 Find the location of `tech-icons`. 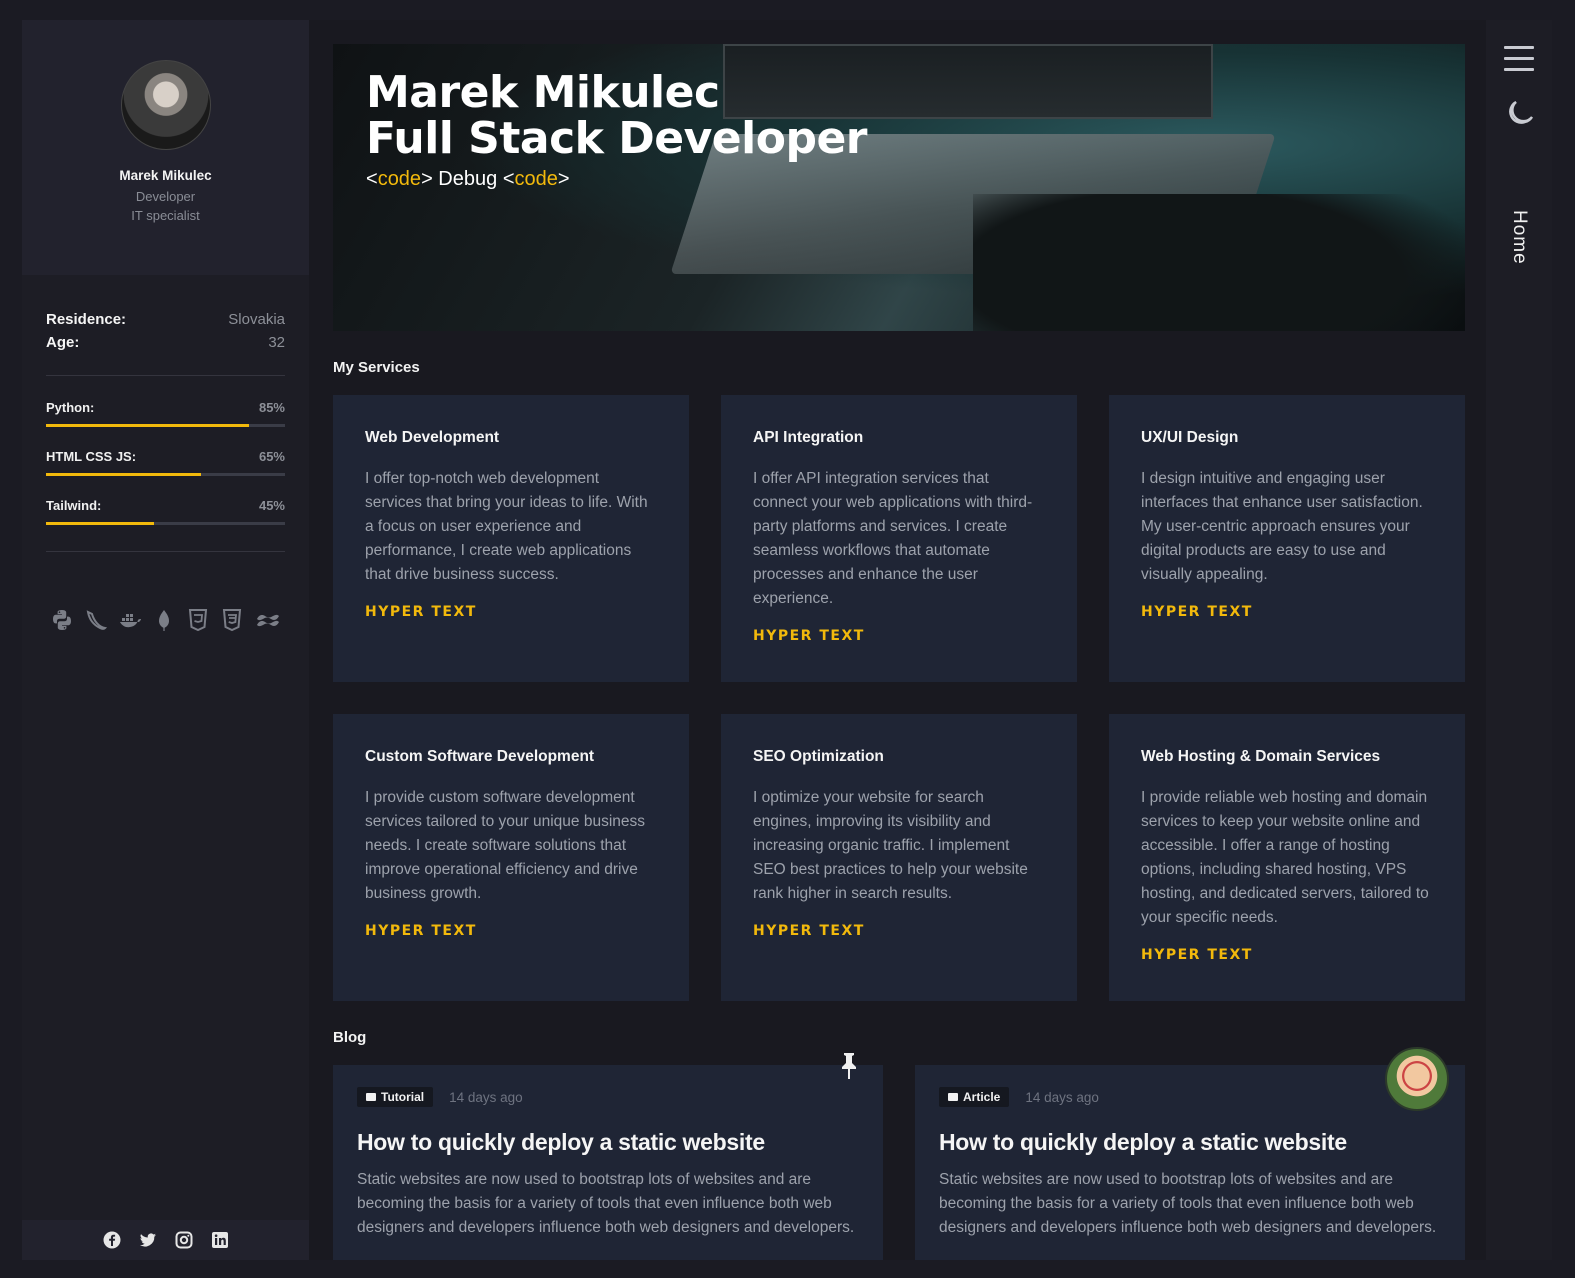

tech-icons is located at coordinates (165, 604).